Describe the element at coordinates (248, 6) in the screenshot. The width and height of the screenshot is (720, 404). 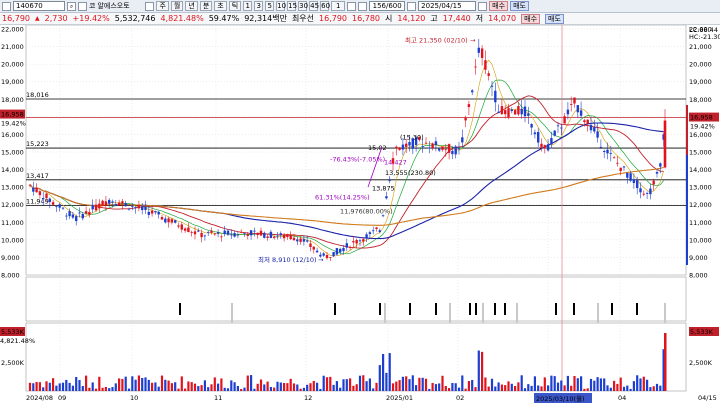
I see `interval-1: 1` at that location.